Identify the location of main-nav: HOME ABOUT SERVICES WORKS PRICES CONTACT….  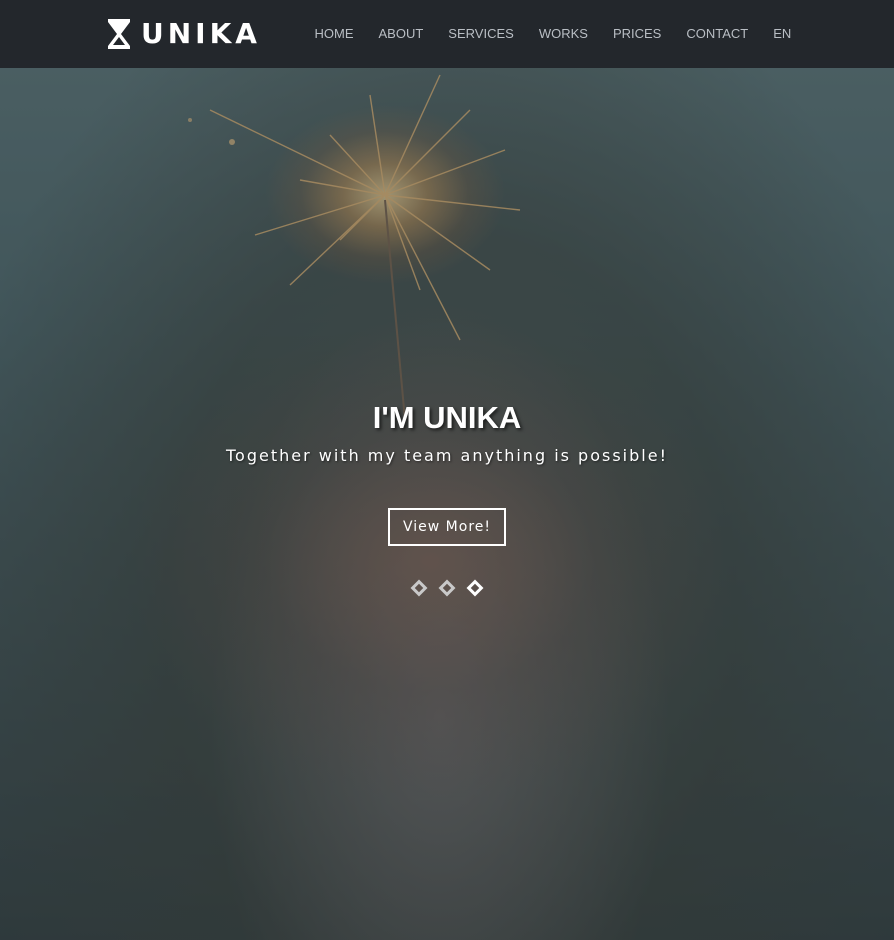
(553, 34).